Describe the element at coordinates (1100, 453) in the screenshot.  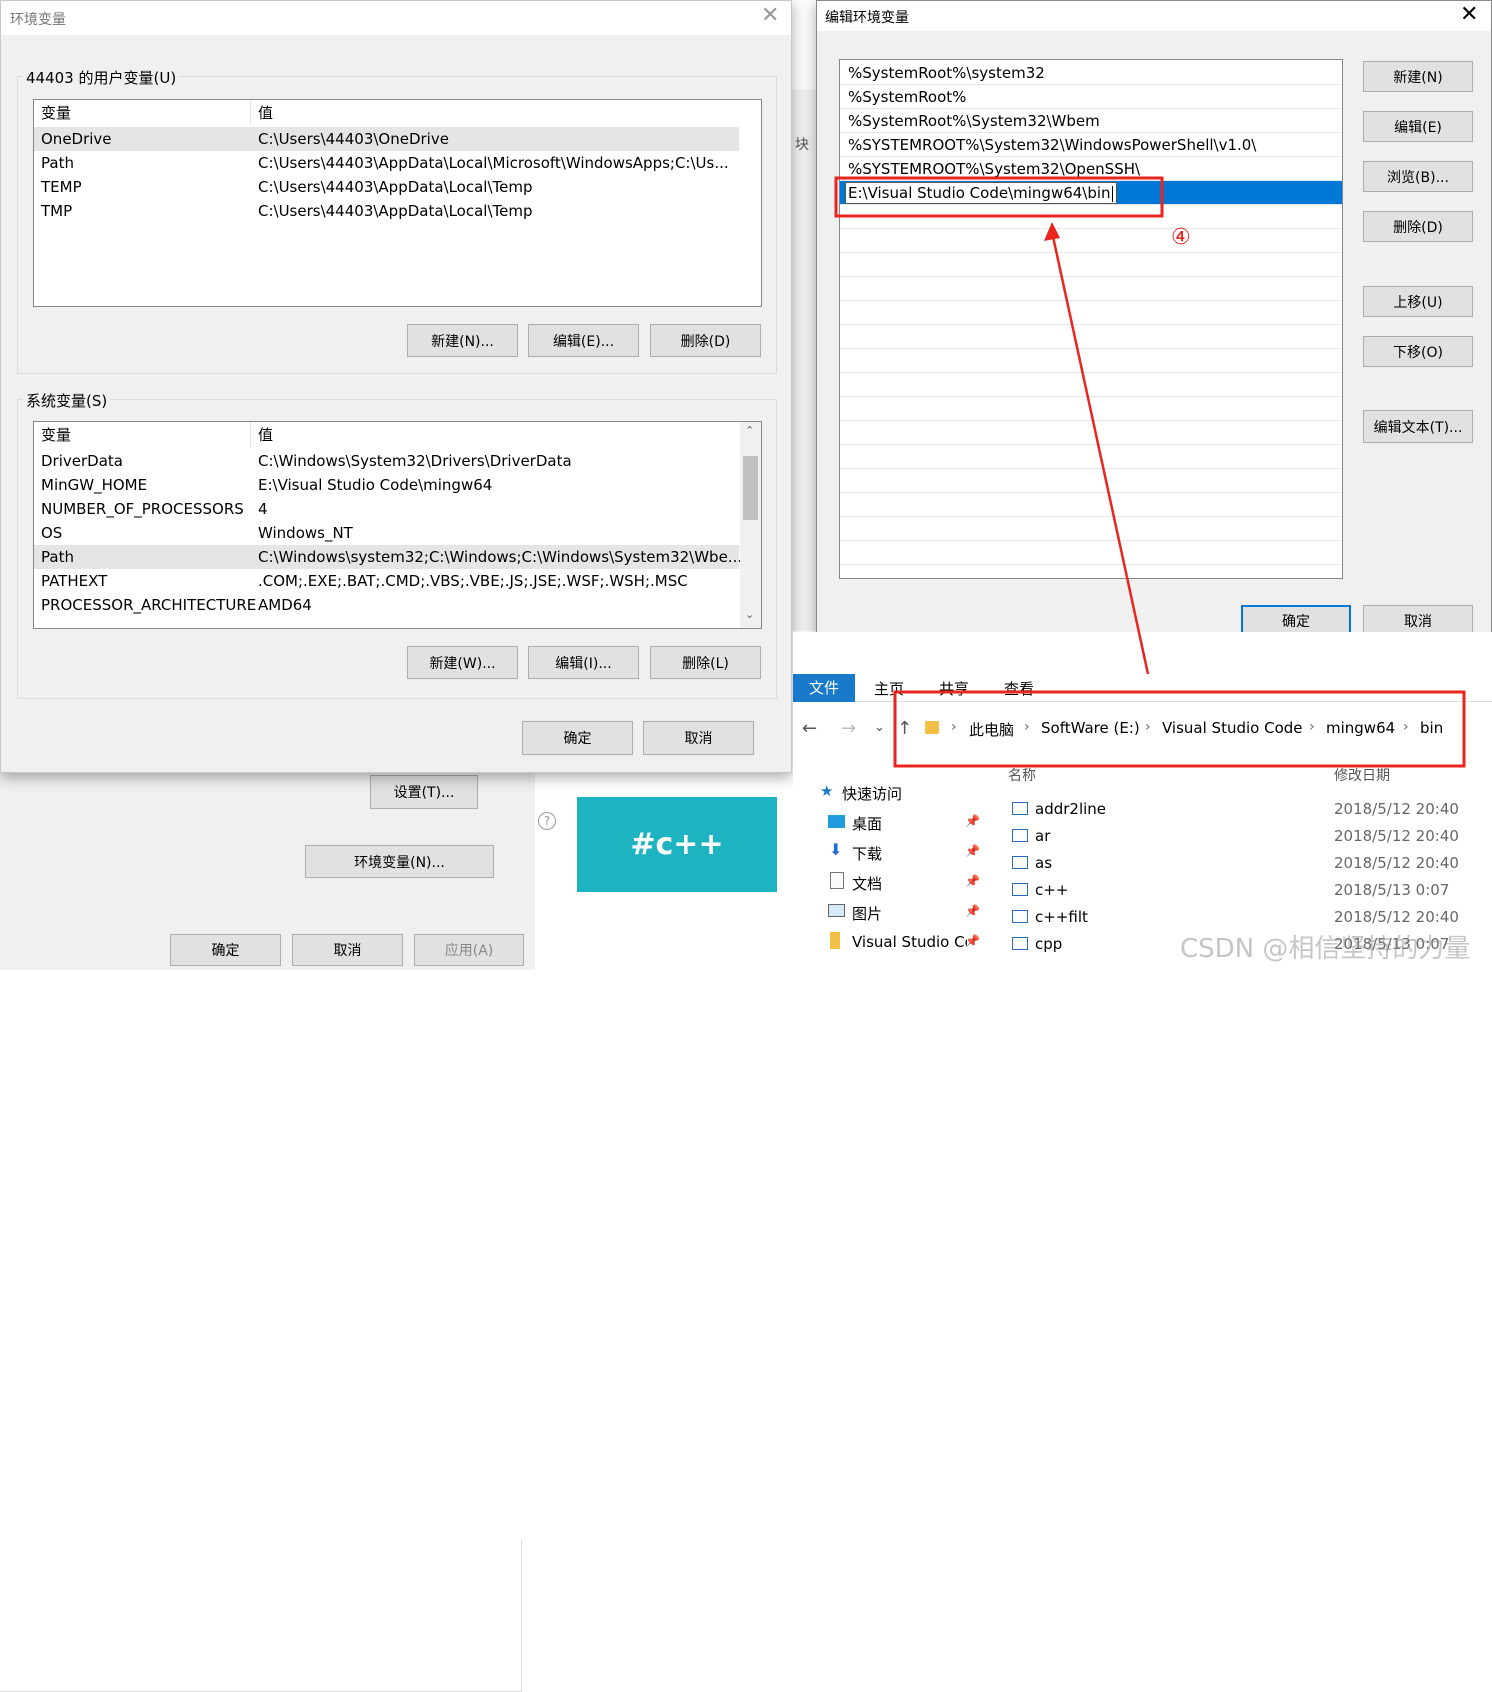
I see `annotation-arrow-line` at that location.